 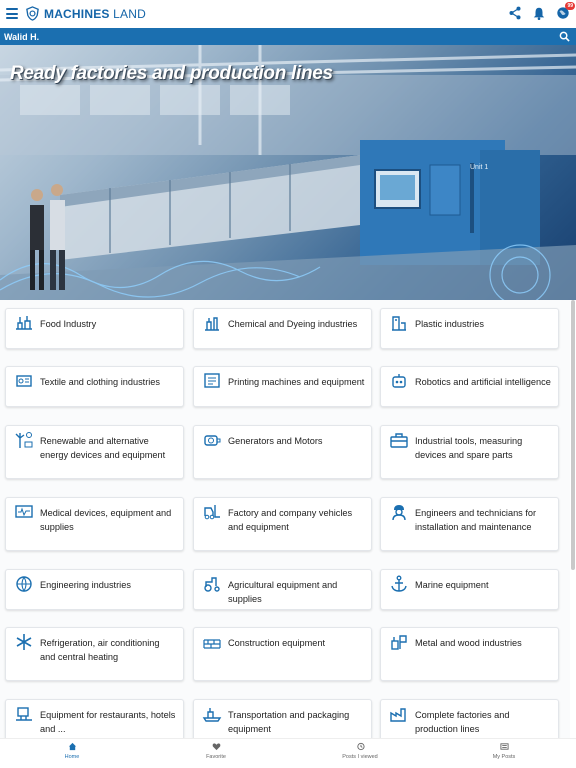 I want to click on category-card-transportation: Transportation and packaging equipment, so click(x=282, y=718).